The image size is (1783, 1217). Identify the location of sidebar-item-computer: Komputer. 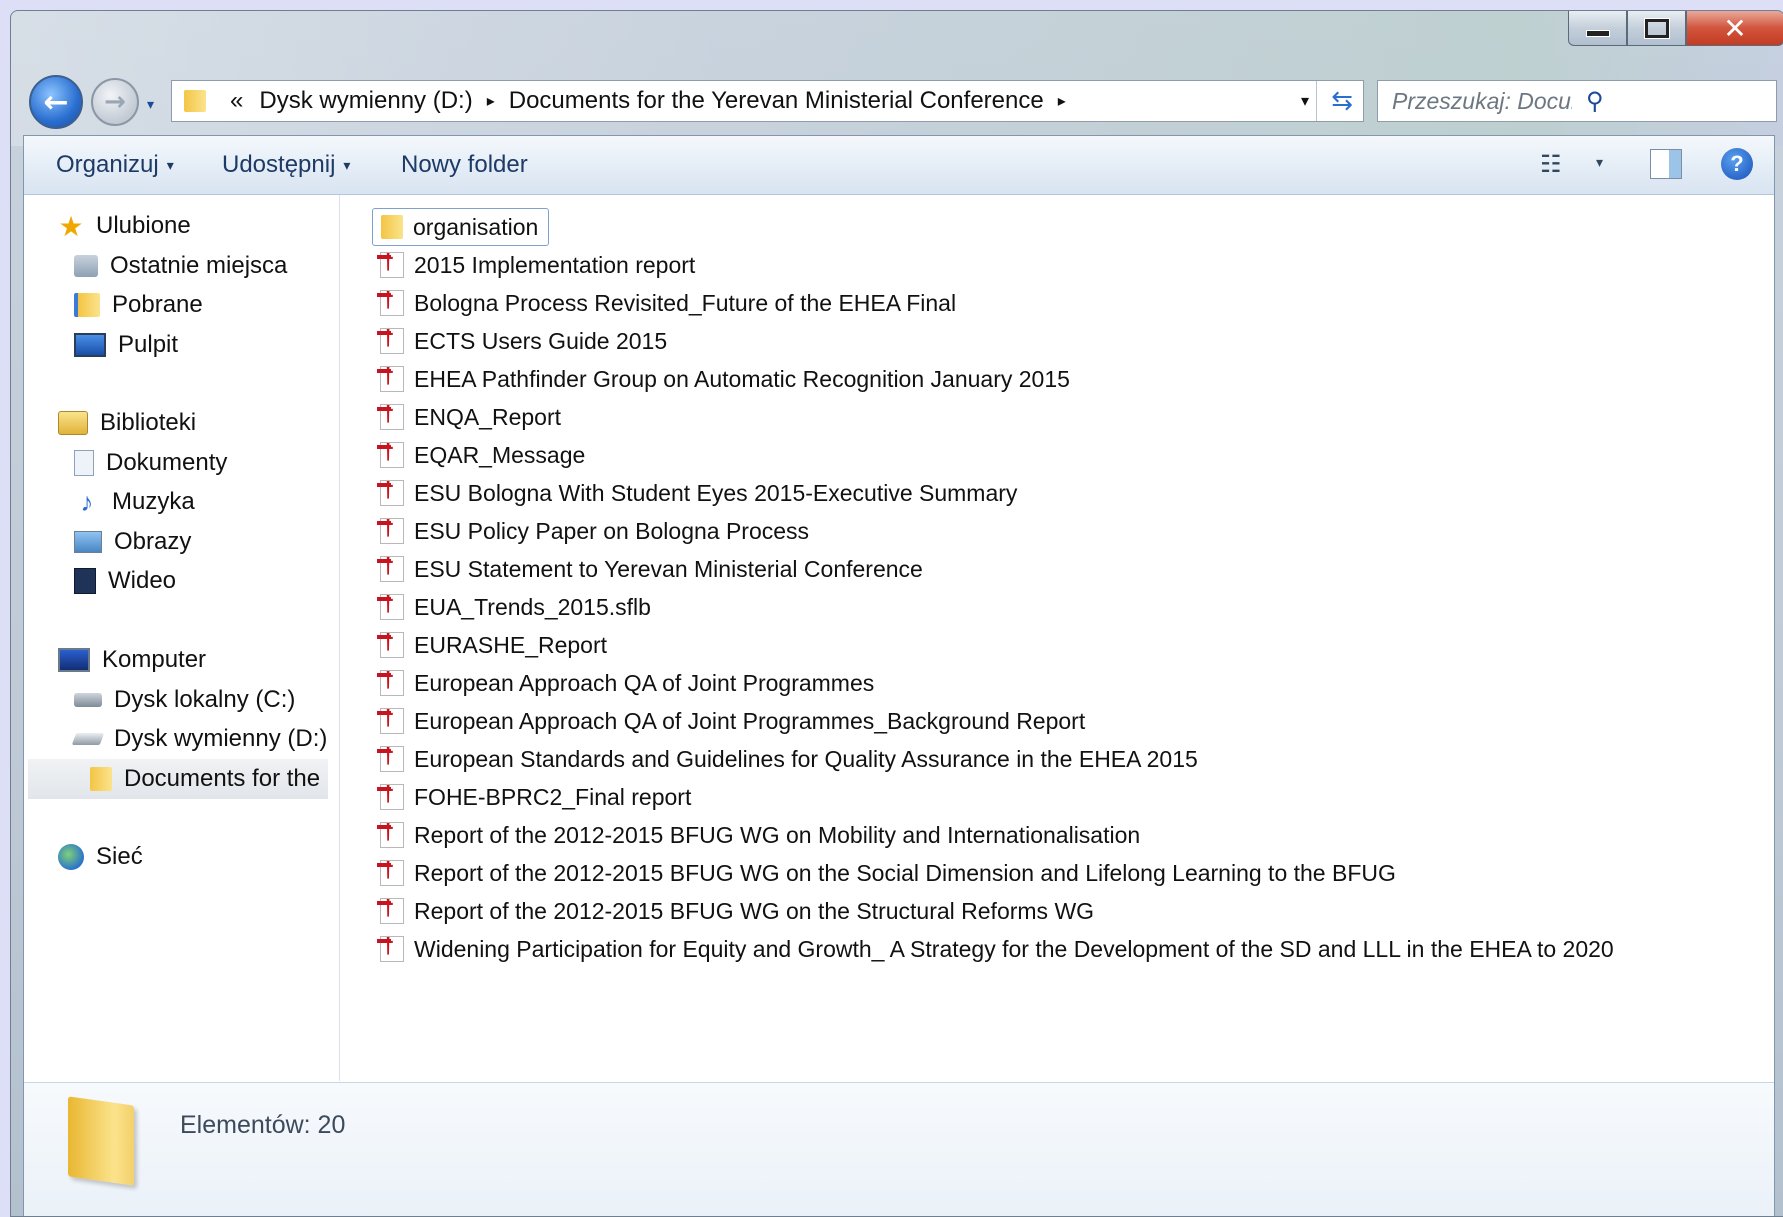
(132, 660).